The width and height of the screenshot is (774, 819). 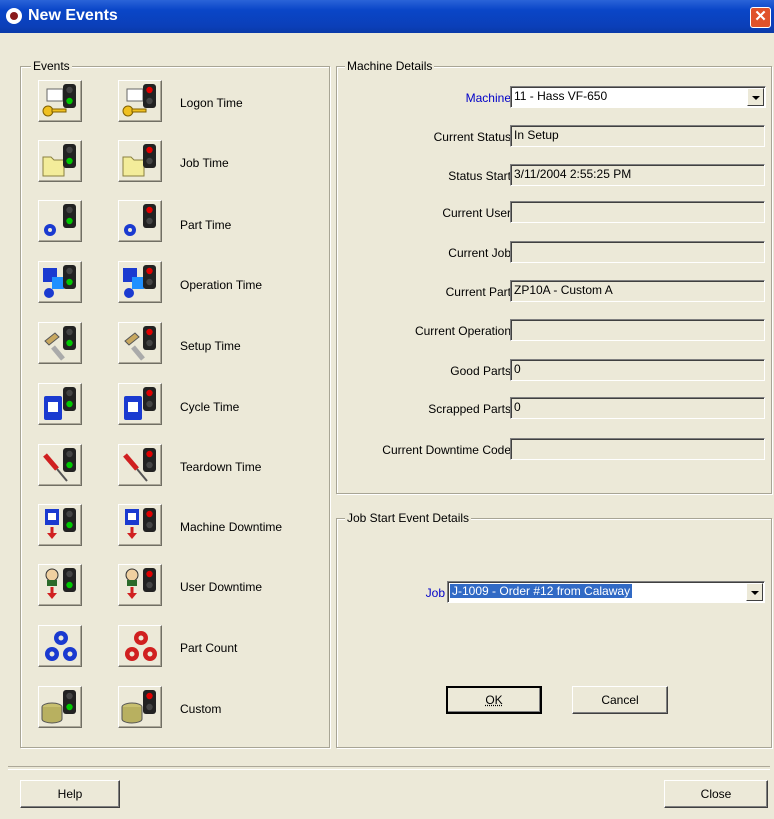 I want to click on detail-label: Current User, so click(x=476, y=213).